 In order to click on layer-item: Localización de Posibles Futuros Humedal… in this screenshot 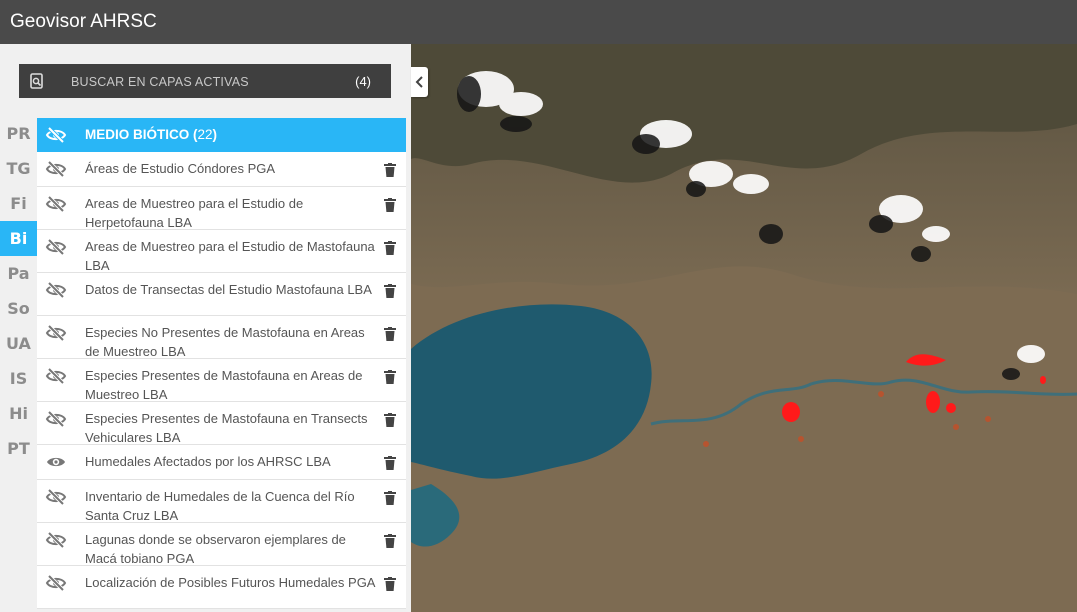, I will do `click(221, 587)`.